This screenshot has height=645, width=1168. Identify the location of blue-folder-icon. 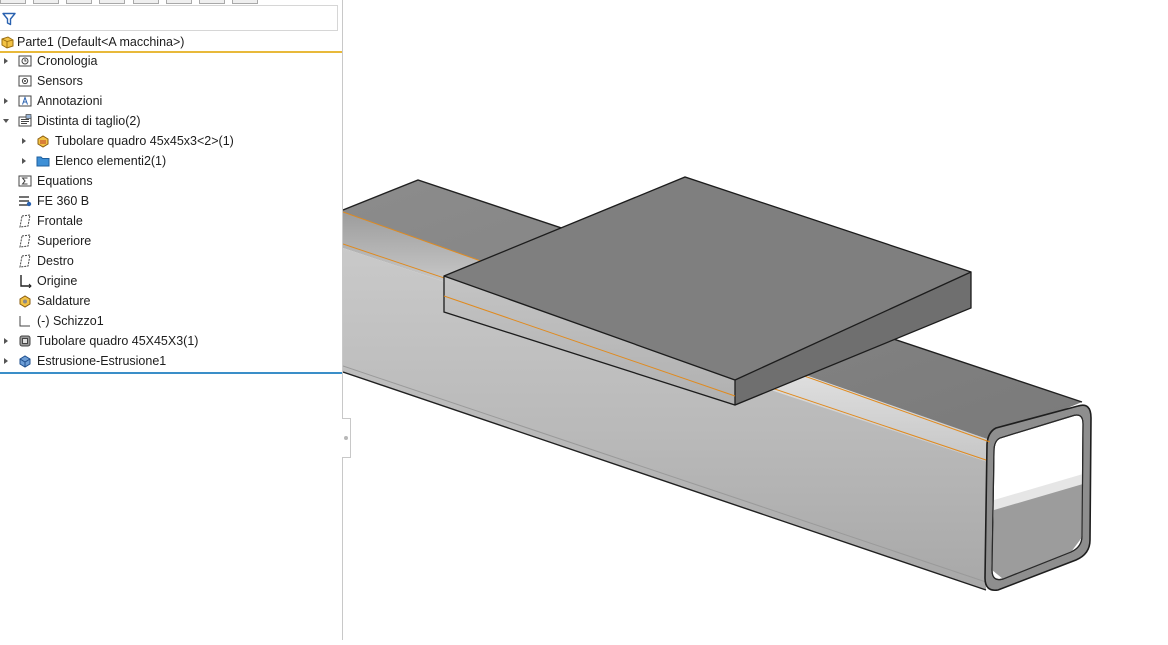
(43, 161).